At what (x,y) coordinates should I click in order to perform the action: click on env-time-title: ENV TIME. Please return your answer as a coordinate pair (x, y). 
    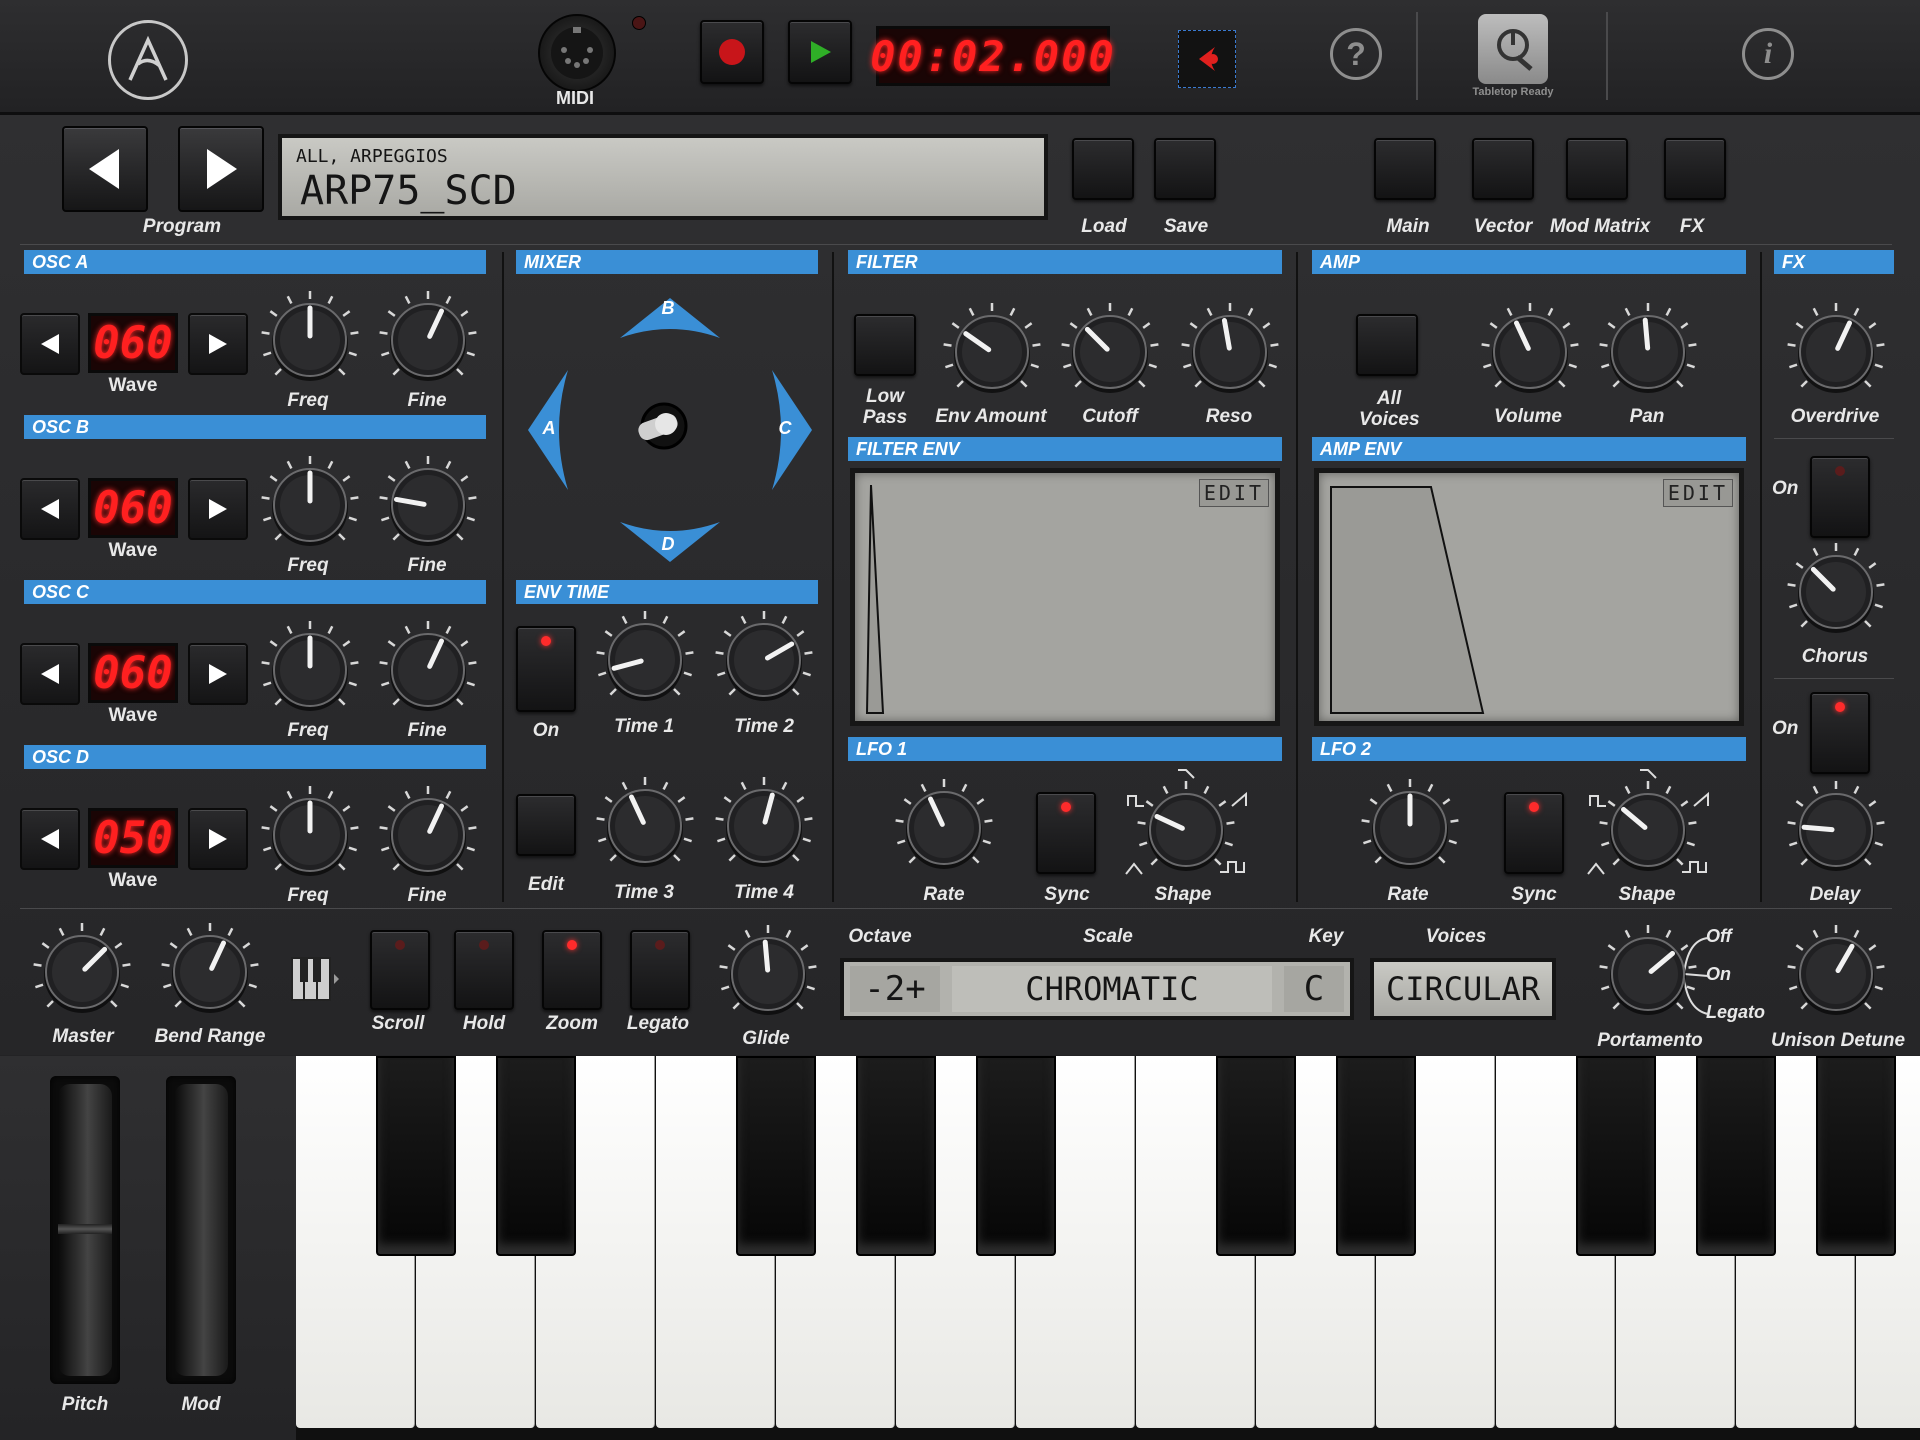
    Looking at the image, I should click on (667, 592).